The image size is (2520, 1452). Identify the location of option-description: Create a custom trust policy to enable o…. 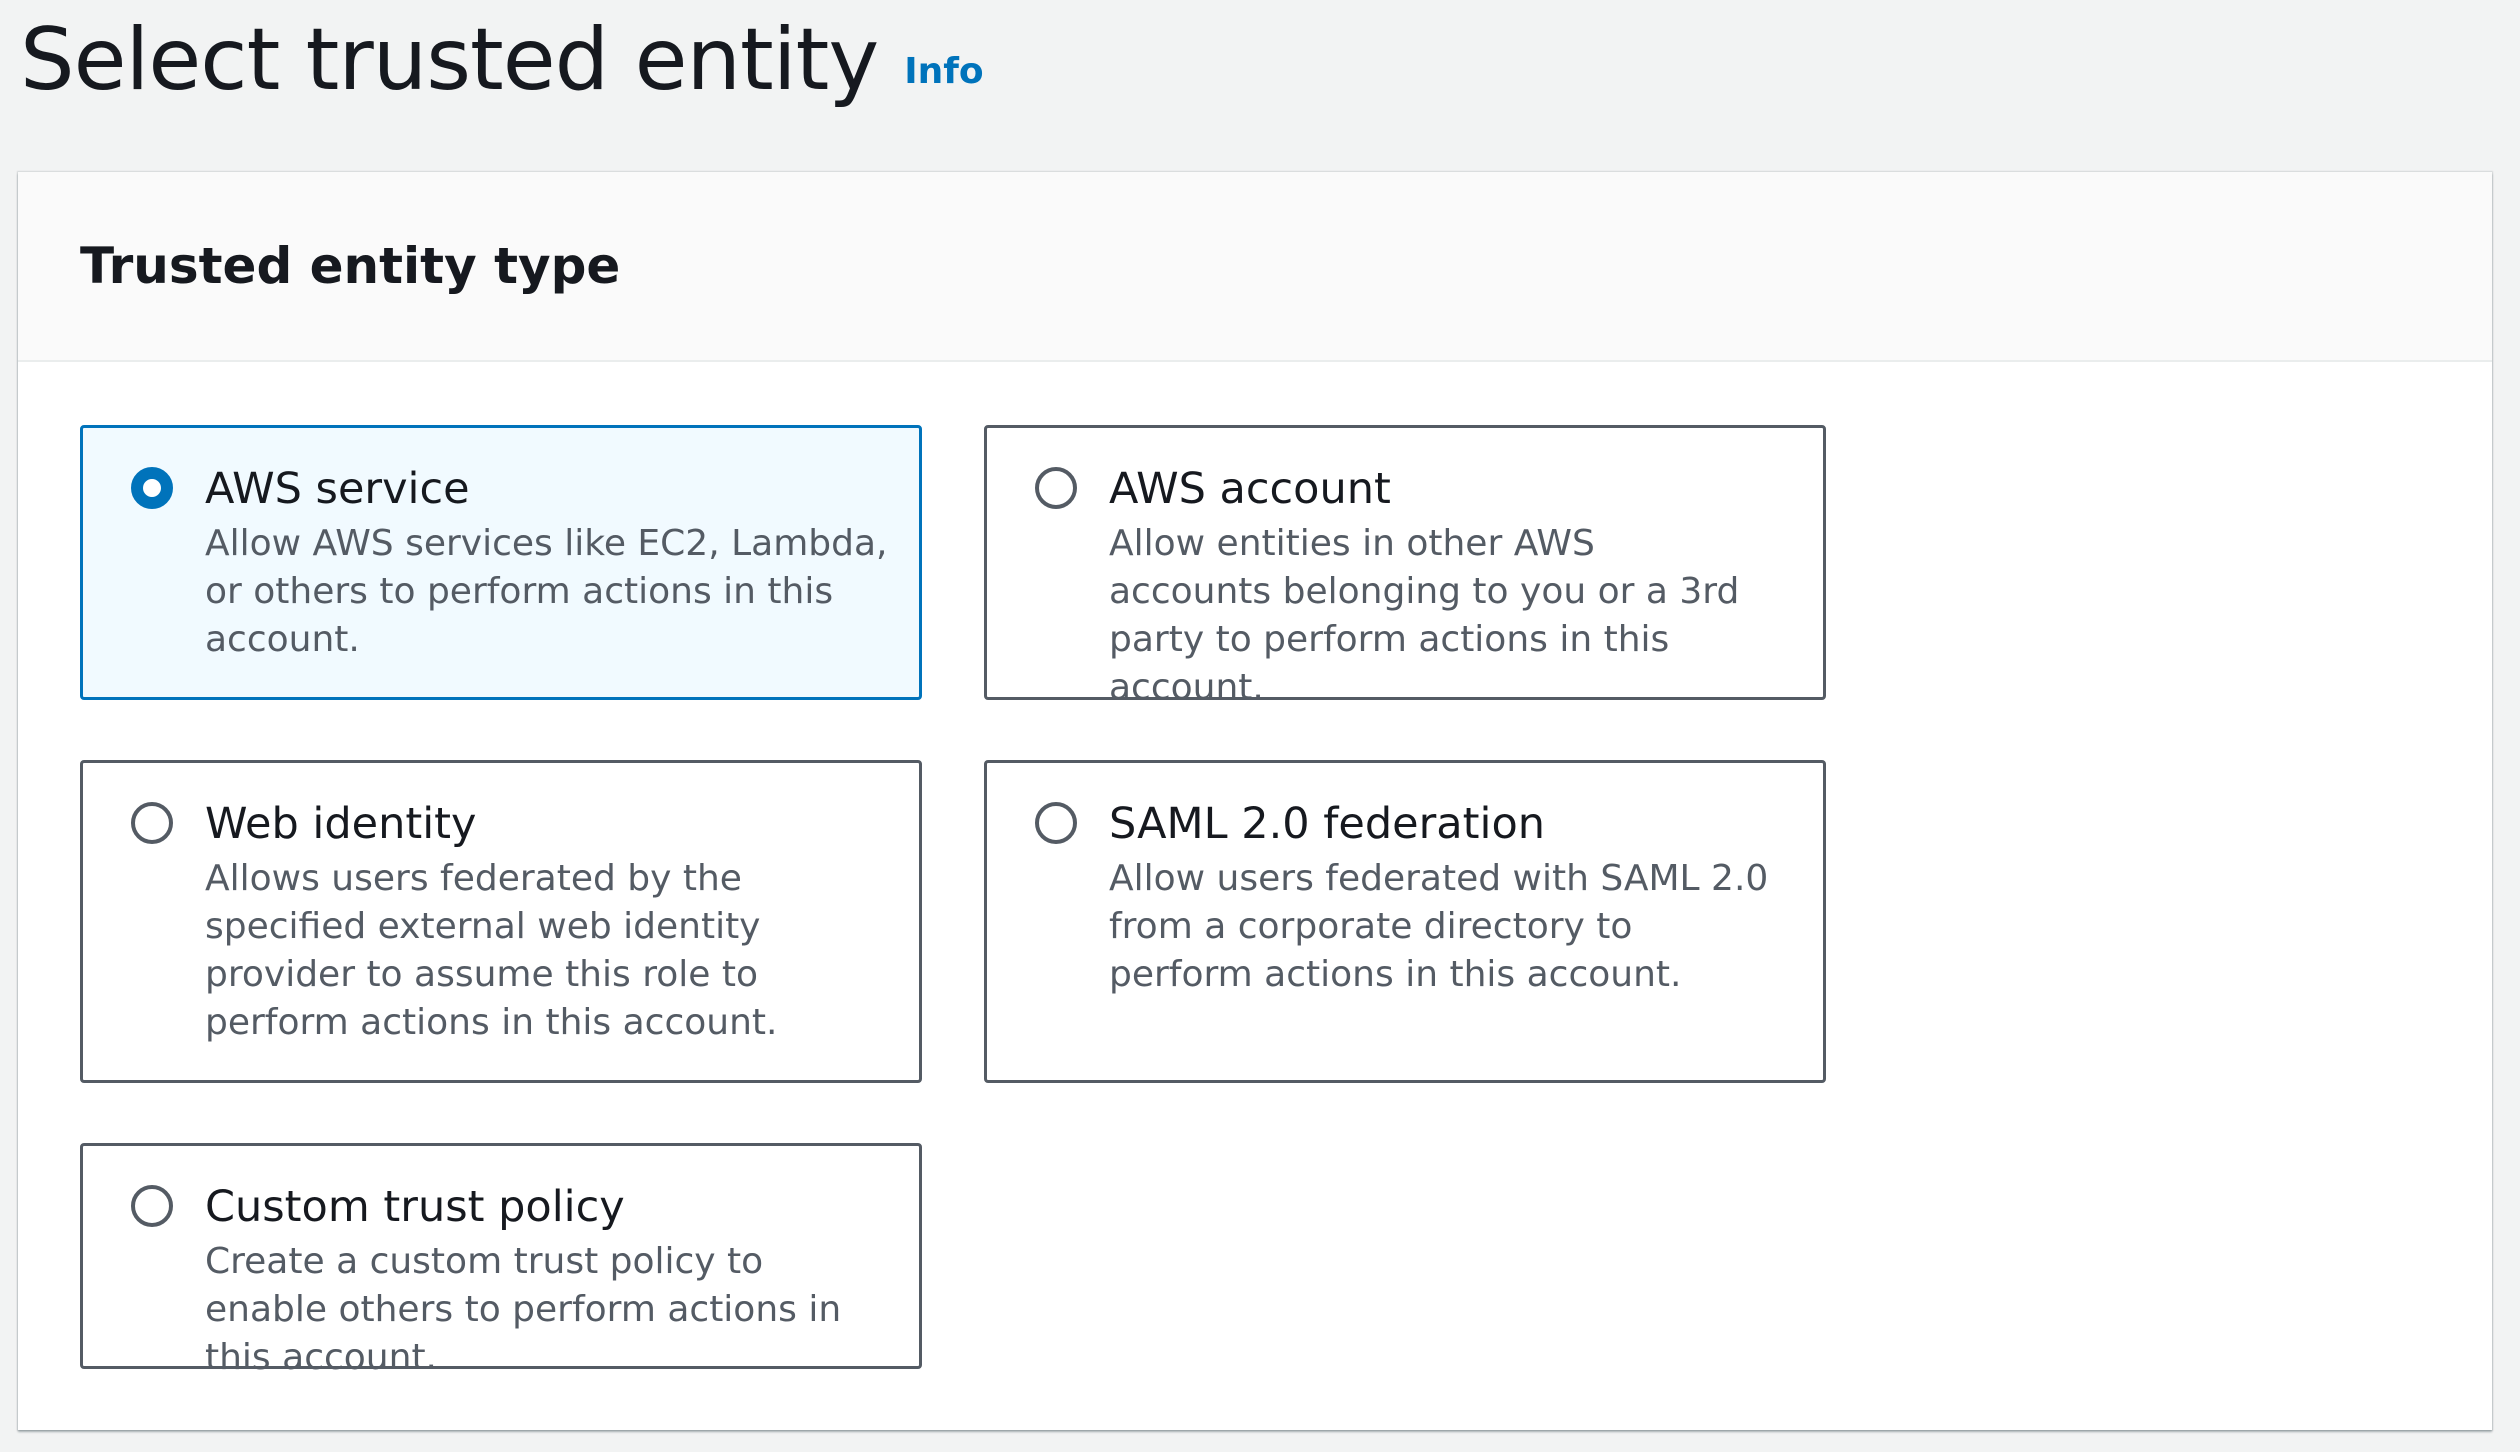
(523, 1309).